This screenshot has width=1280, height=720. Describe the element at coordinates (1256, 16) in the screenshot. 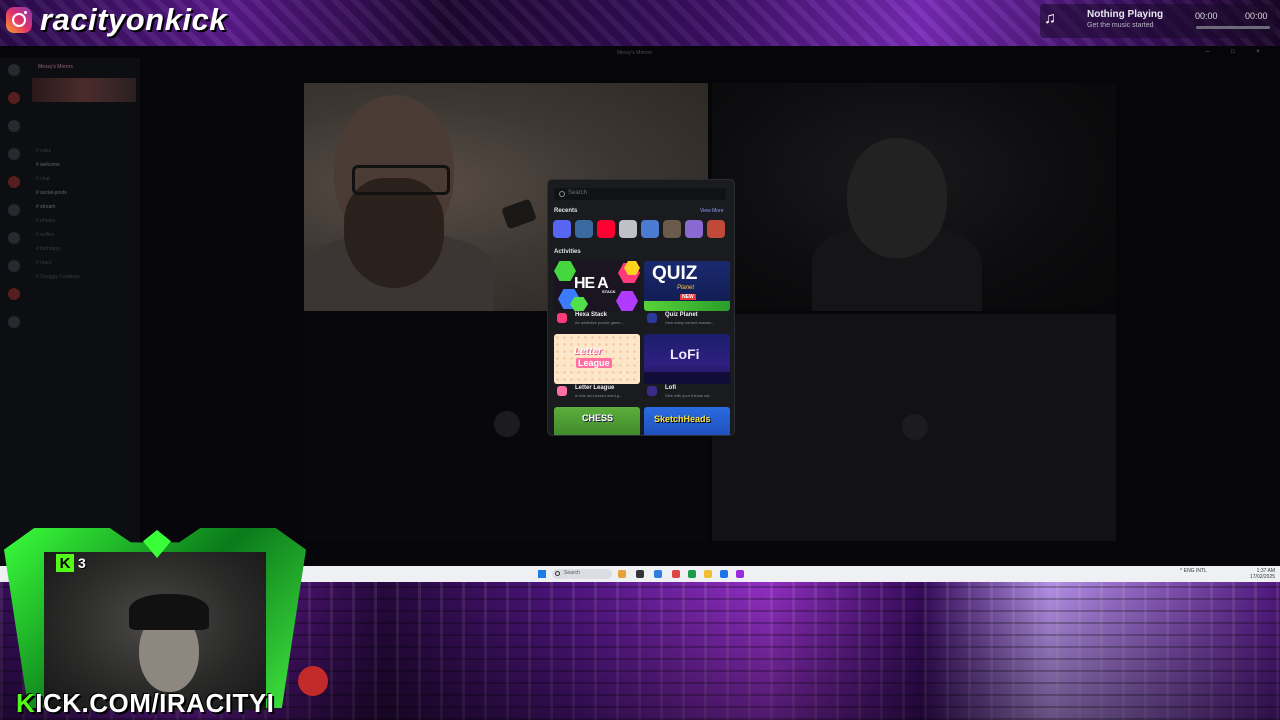

I see `now-playing-total: 00:00` at that location.